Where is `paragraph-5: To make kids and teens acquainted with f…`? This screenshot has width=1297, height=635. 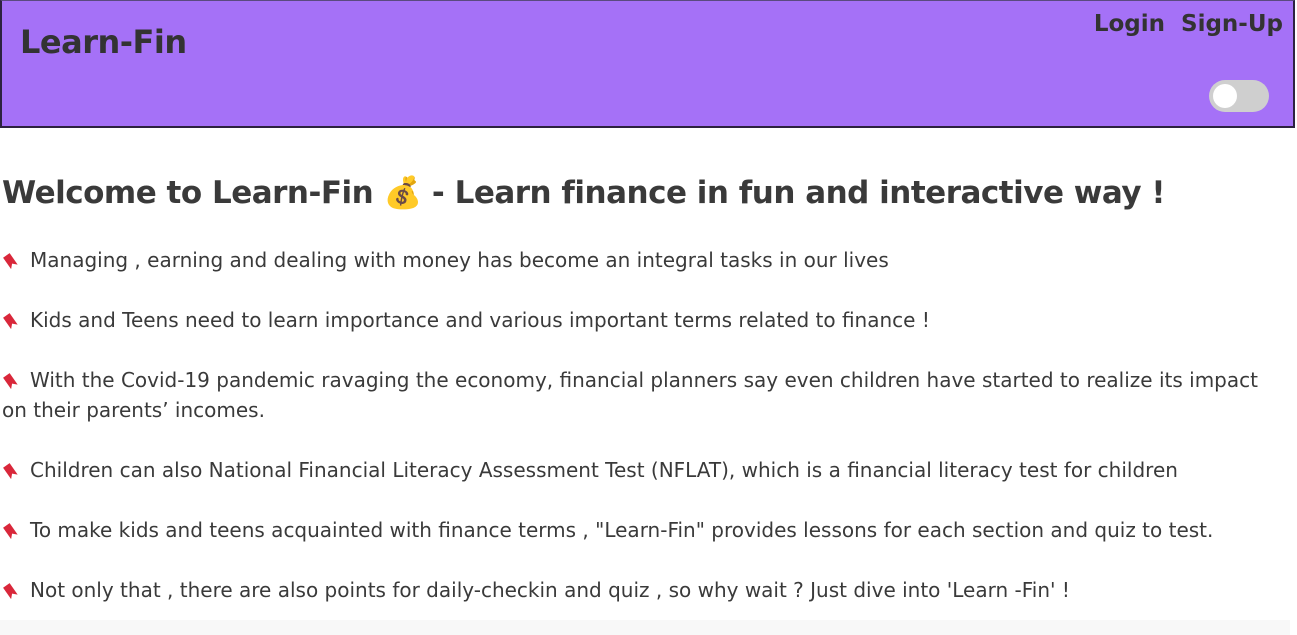
paragraph-5: To make kids and teens acquainted with f… is located at coordinates (637, 530).